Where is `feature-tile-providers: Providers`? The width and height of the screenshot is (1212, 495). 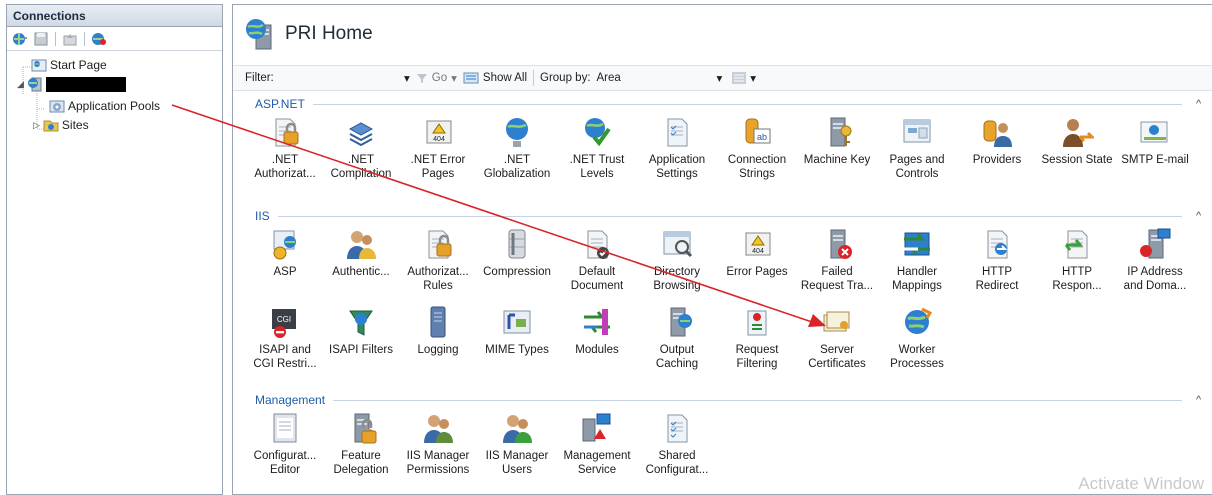 feature-tile-providers: Providers is located at coordinates (997, 141).